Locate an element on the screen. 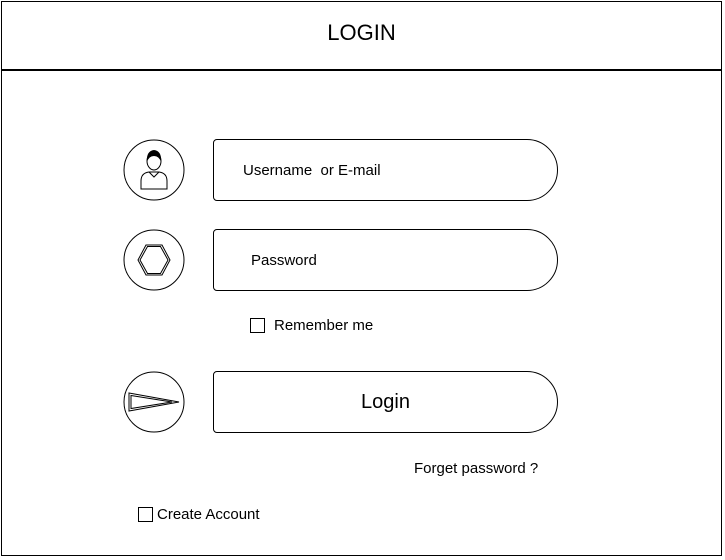 This screenshot has width=725, height=560. password-input is located at coordinates (385, 260).